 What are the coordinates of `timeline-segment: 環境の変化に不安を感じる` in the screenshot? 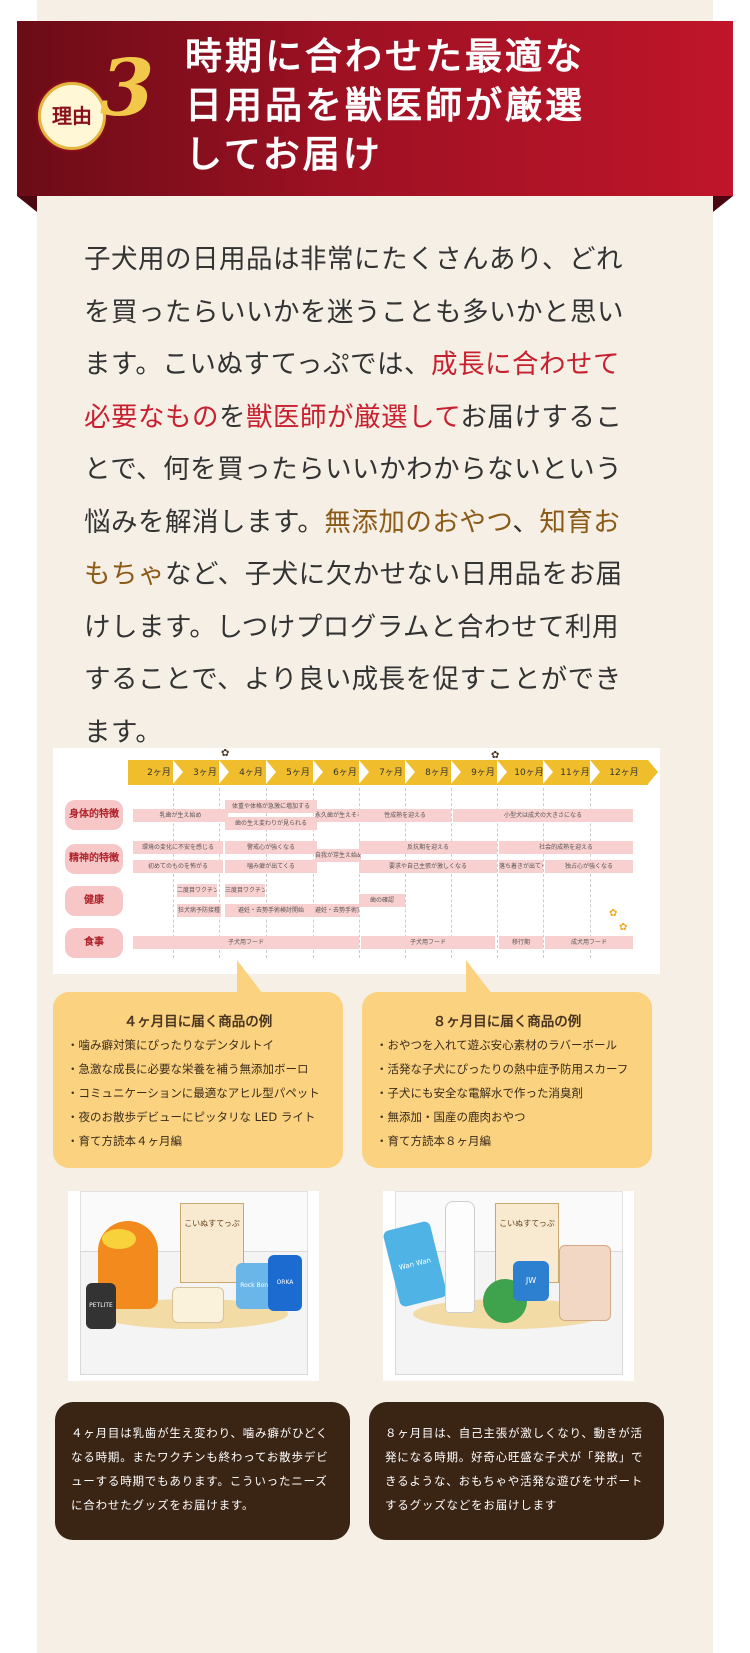 It's located at (178, 847).